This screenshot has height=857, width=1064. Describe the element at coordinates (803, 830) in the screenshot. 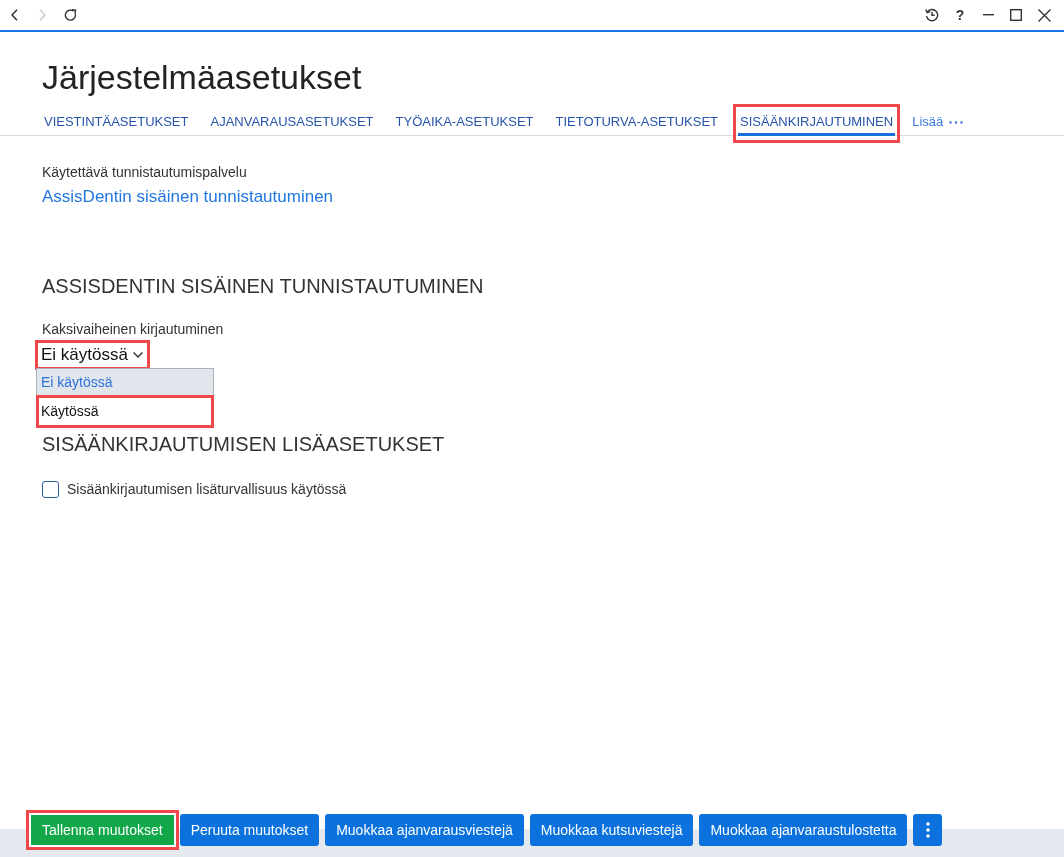

I see `edit-button: Muokkaa ajanvaraustulostetta` at that location.